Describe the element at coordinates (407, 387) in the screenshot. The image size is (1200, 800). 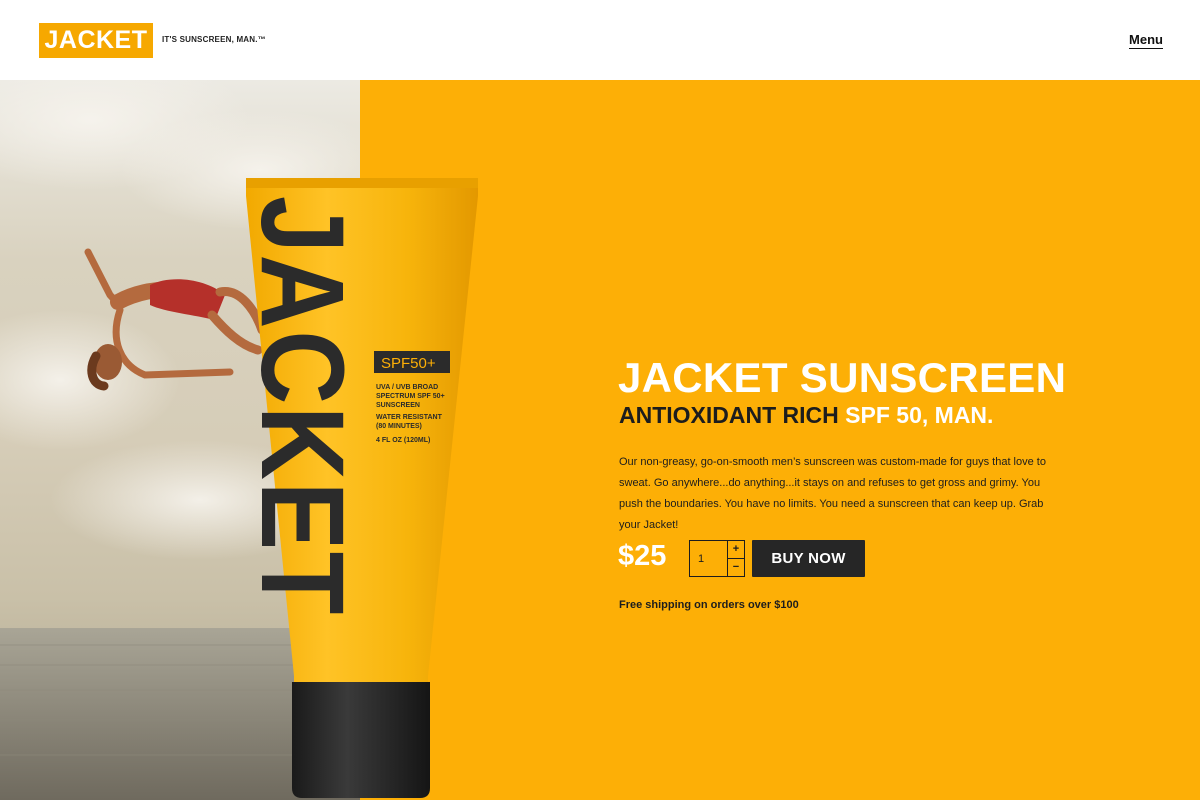
I see `tube-spec-line-1: UVA / UVB BROAD` at that location.